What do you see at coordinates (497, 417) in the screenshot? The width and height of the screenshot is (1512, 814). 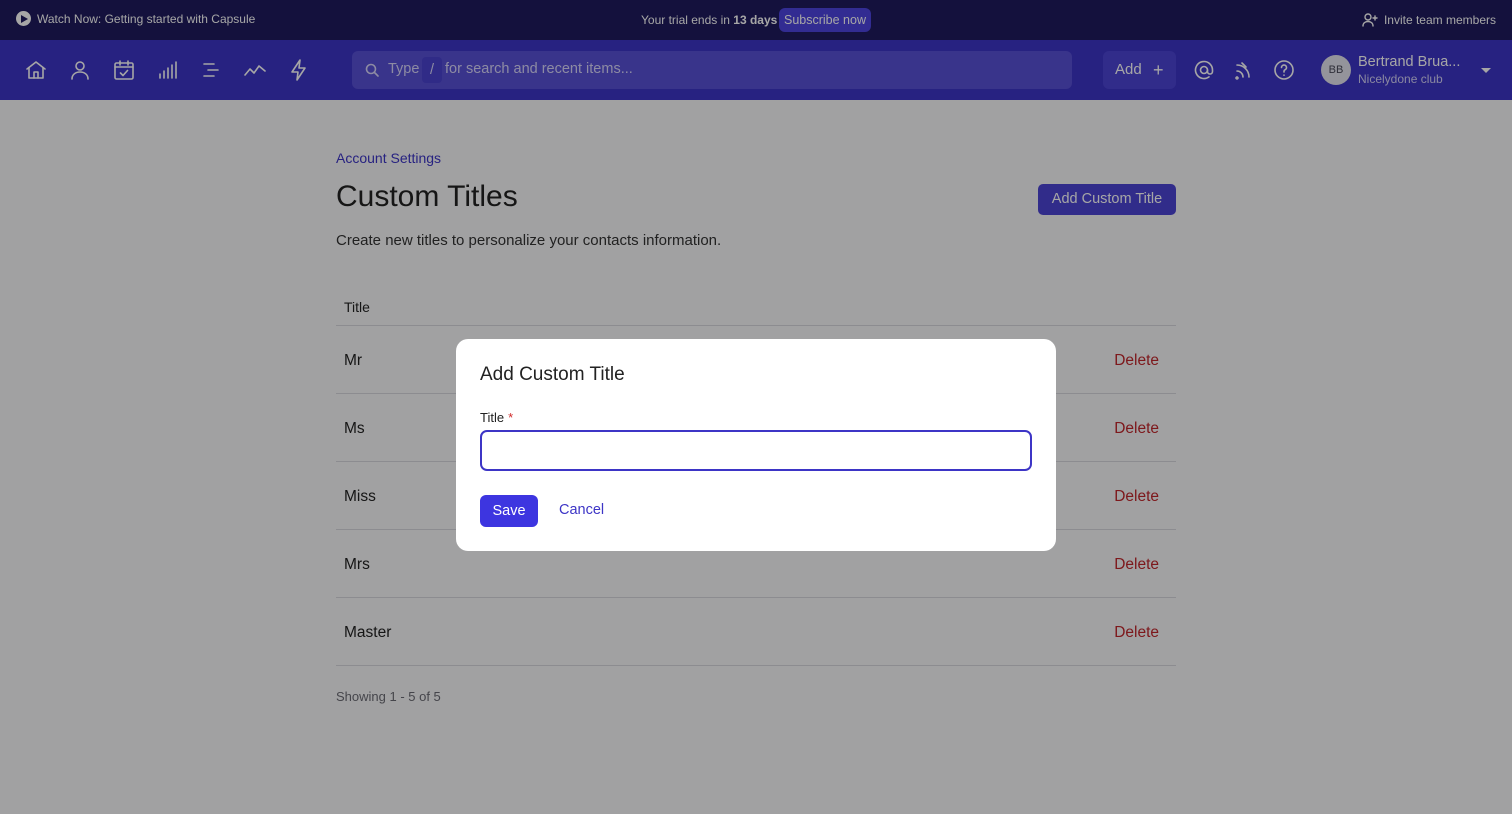 I see `title-field-label: Title *` at bounding box center [497, 417].